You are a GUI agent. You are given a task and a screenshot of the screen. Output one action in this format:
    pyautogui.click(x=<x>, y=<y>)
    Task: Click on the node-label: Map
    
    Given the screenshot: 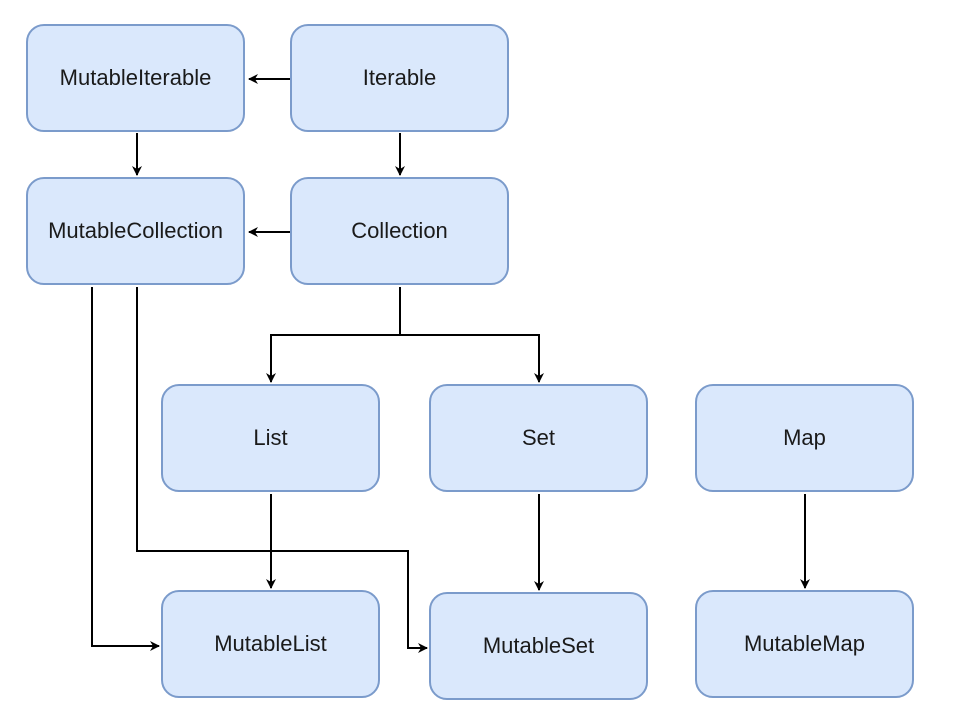 What is the action you would take?
    pyautogui.click(x=804, y=437)
    